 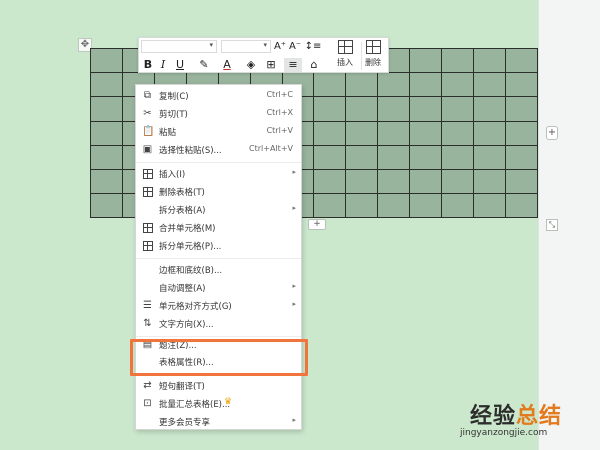 I want to click on menu-item-more-member: 更多会员专享 ▸, so click(x=218, y=422).